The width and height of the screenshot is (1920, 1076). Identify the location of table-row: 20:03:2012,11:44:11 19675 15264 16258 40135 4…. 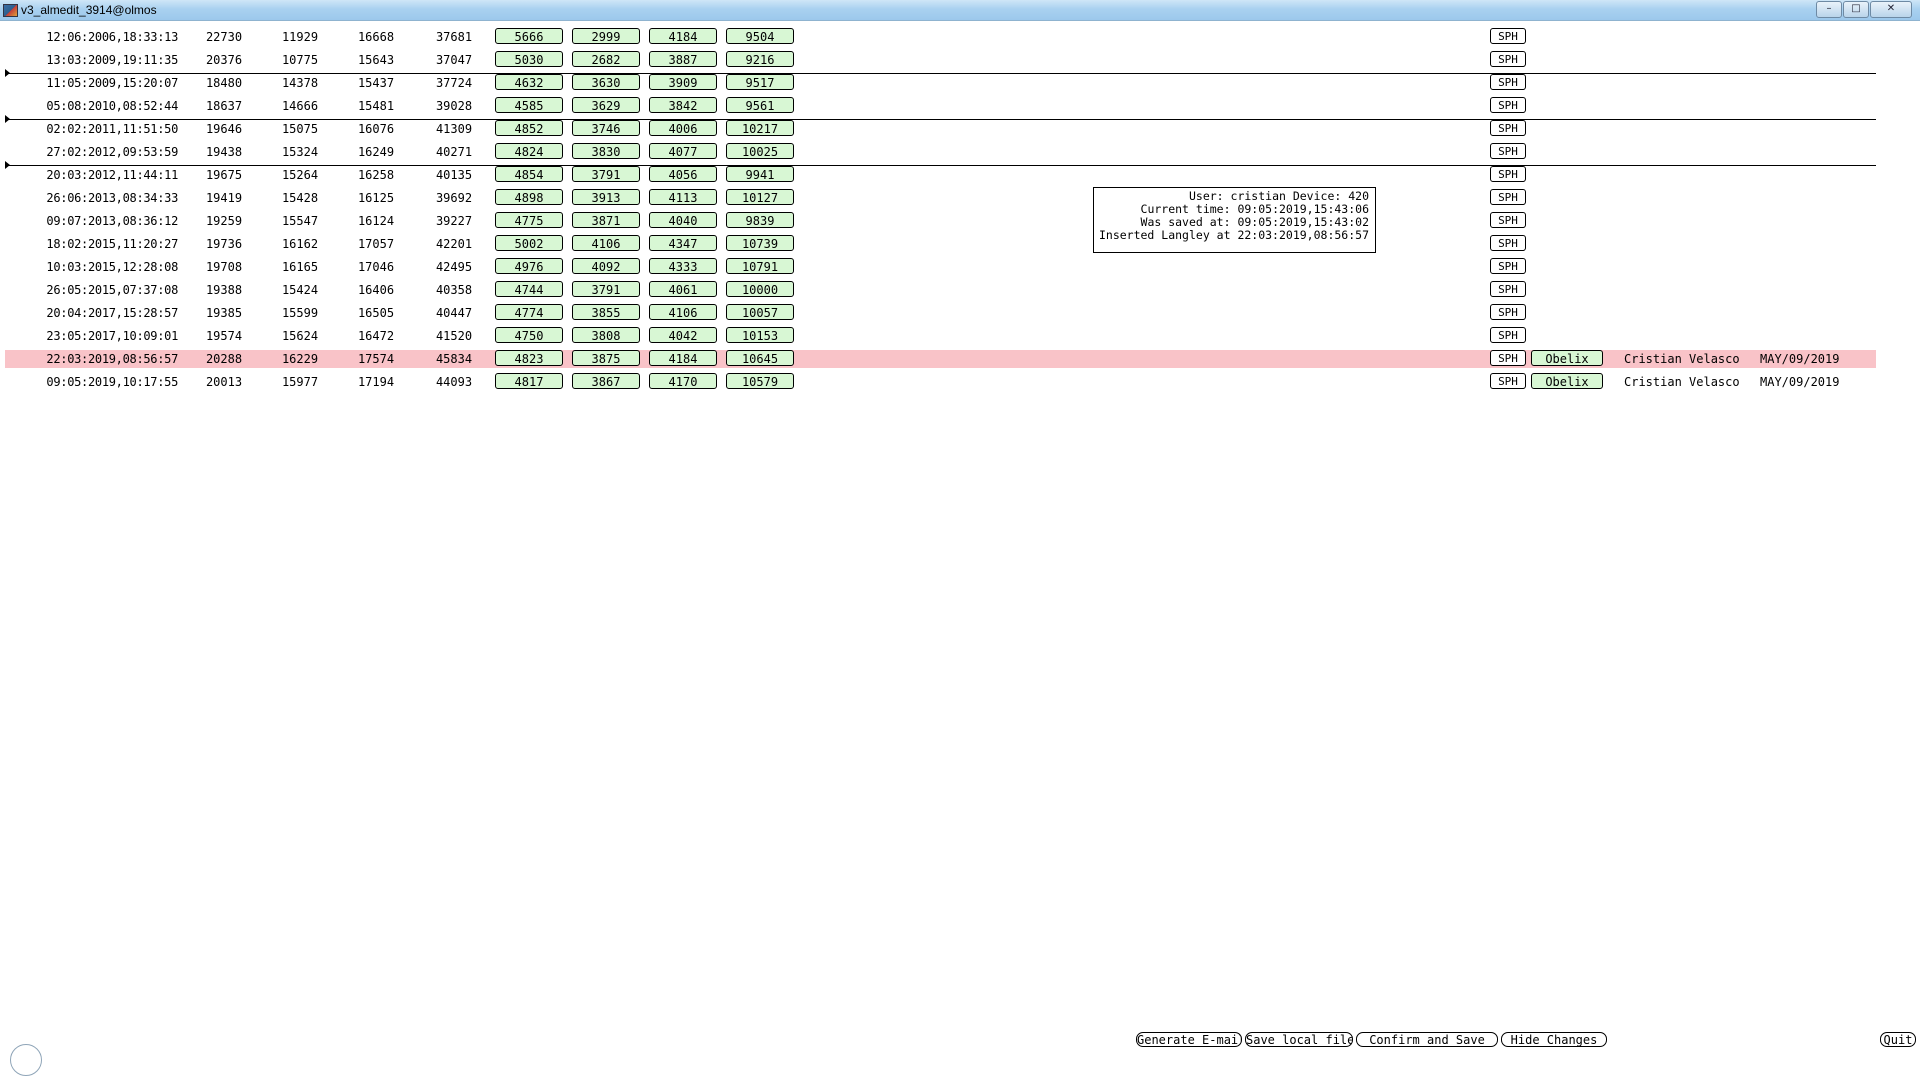
(960, 174).